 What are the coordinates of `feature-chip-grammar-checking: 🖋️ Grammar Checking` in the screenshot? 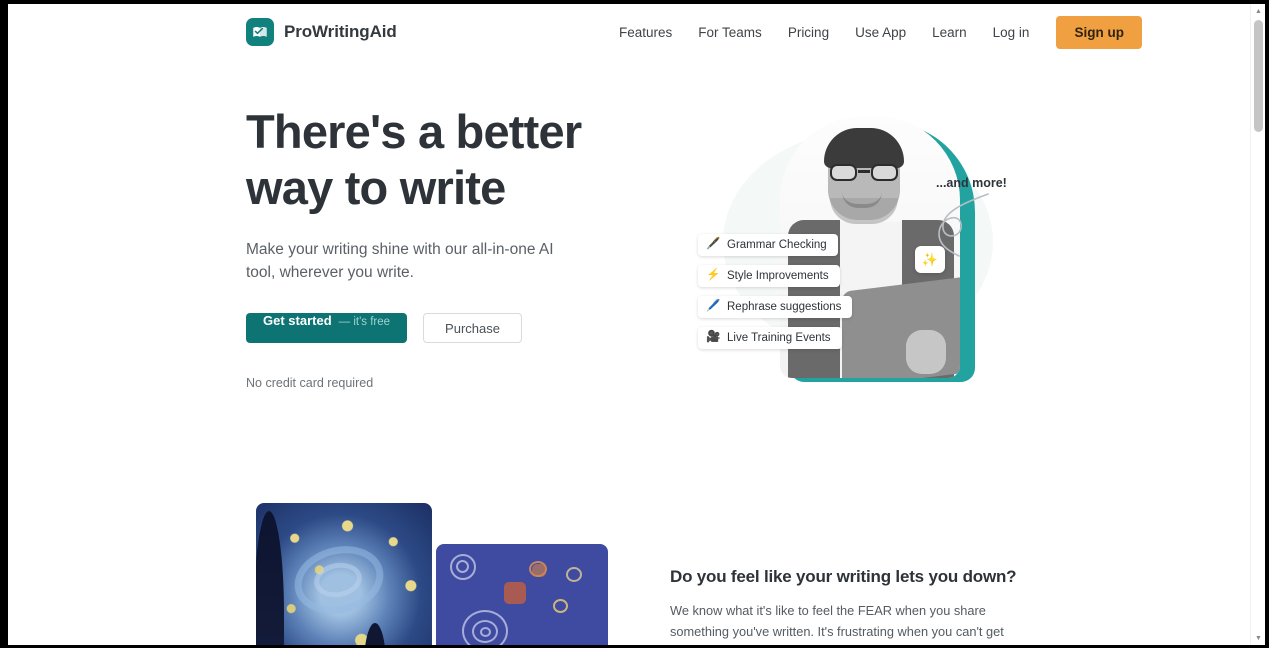 It's located at (768, 245).